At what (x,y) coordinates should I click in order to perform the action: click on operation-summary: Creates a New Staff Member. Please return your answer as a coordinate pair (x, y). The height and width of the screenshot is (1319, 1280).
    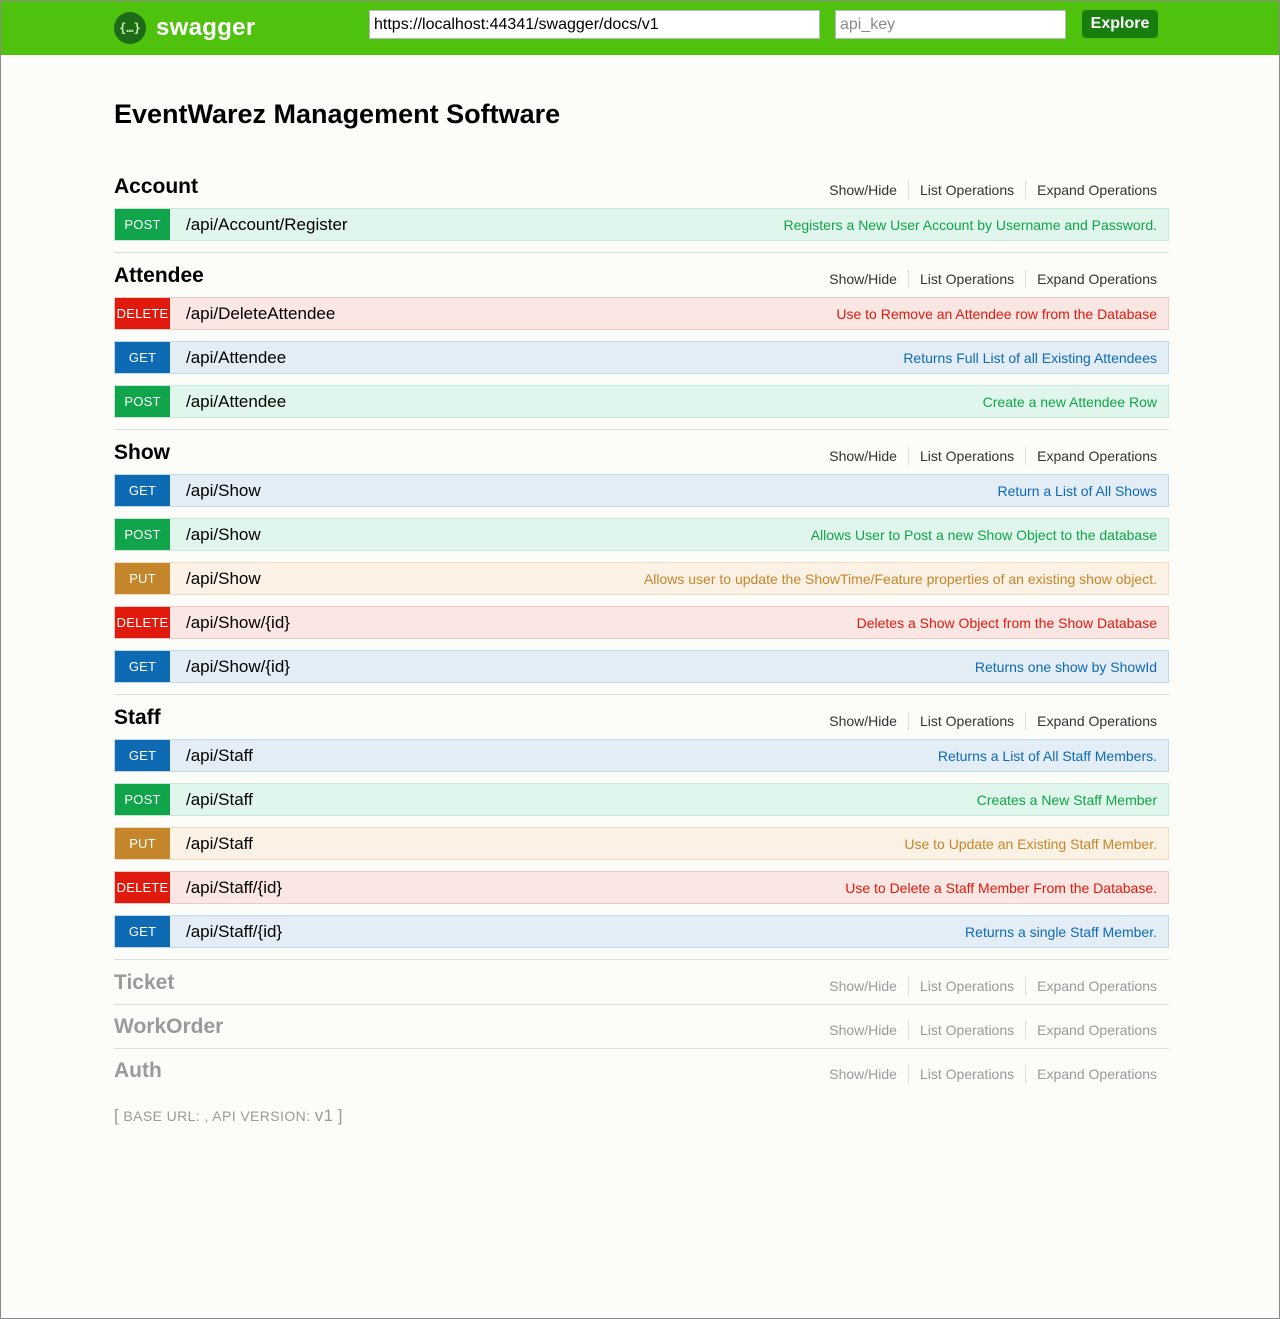
    Looking at the image, I should click on (1067, 800).